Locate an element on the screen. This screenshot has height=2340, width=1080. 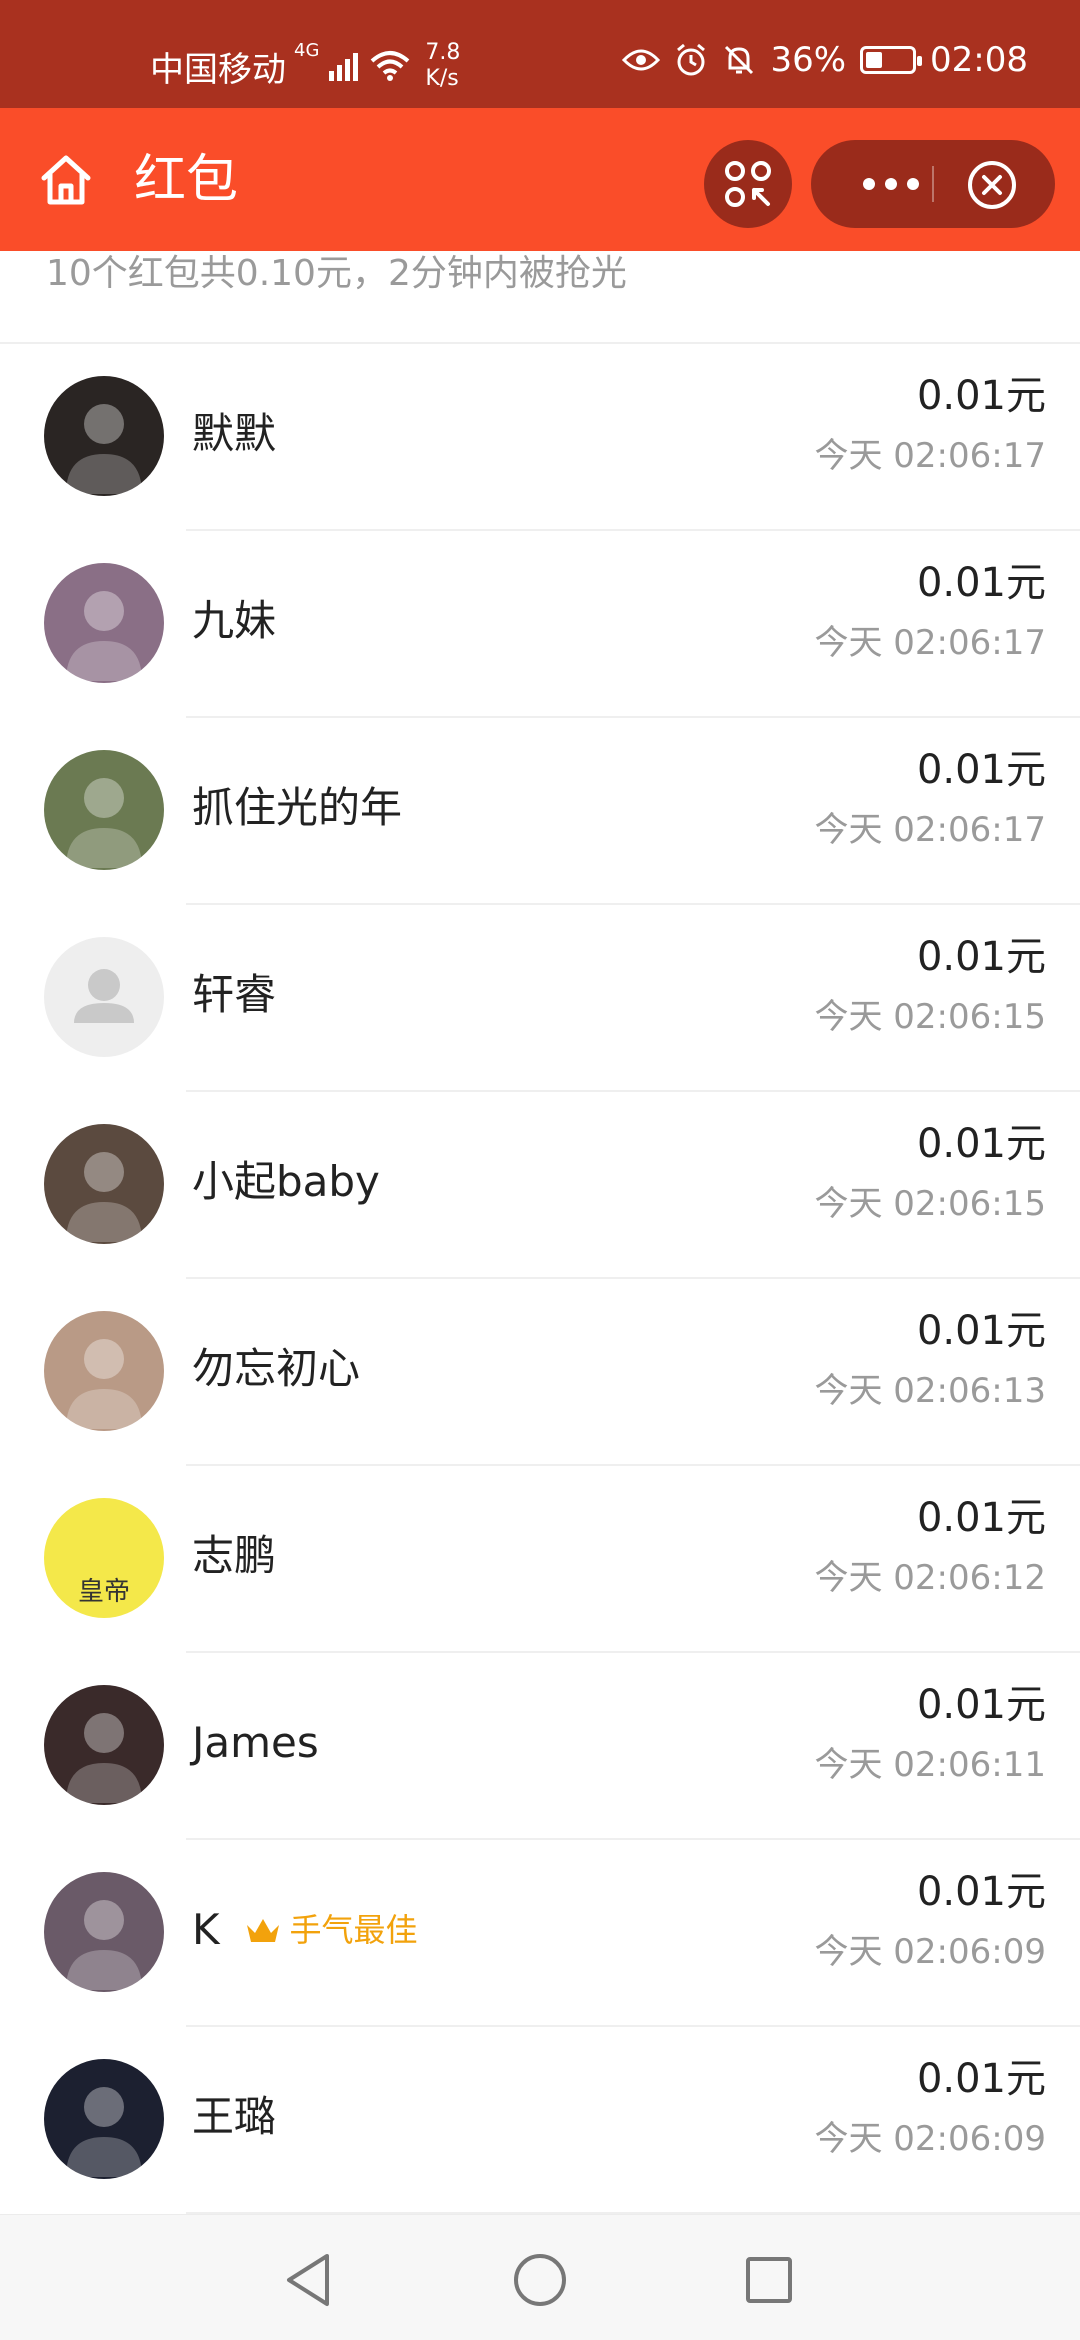
list-item: 轩睿 0.01元 今天 02:06:15 is located at coordinates (540, 998).